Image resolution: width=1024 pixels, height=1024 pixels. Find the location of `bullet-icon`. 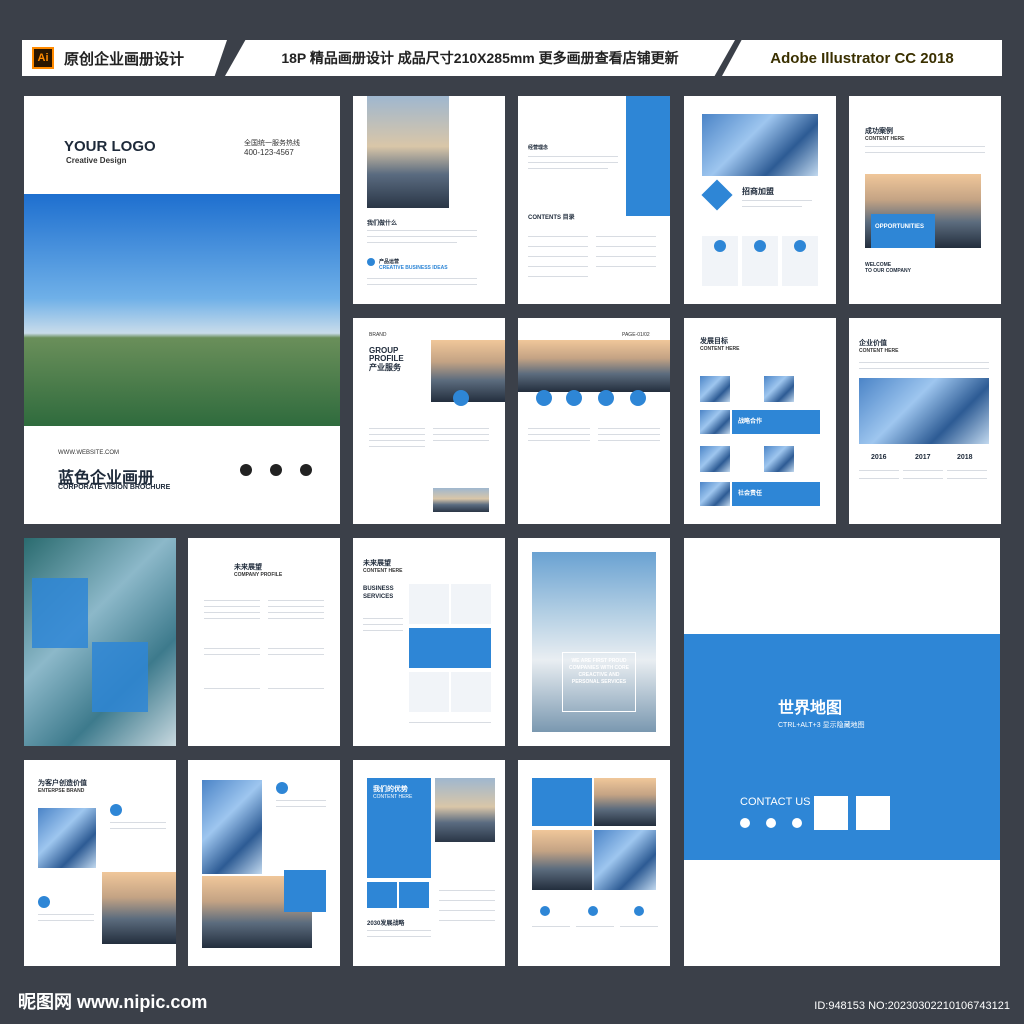

bullet-icon is located at coordinates (371, 262).